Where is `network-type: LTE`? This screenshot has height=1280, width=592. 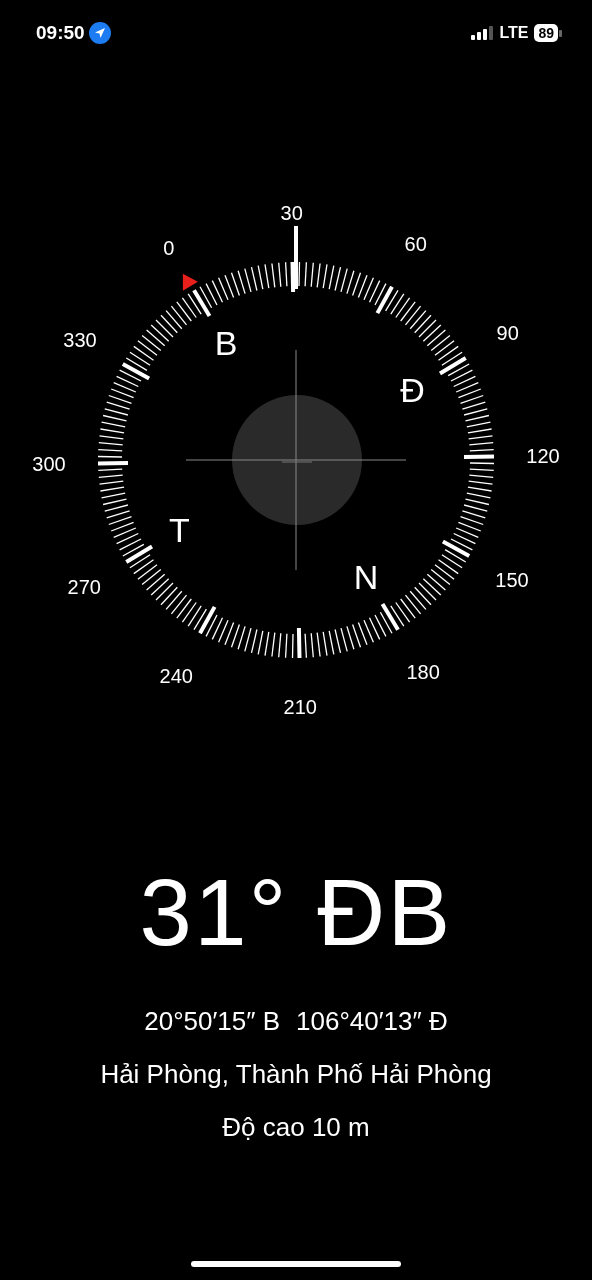 network-type: LTE is located at coordinates (514, 33).